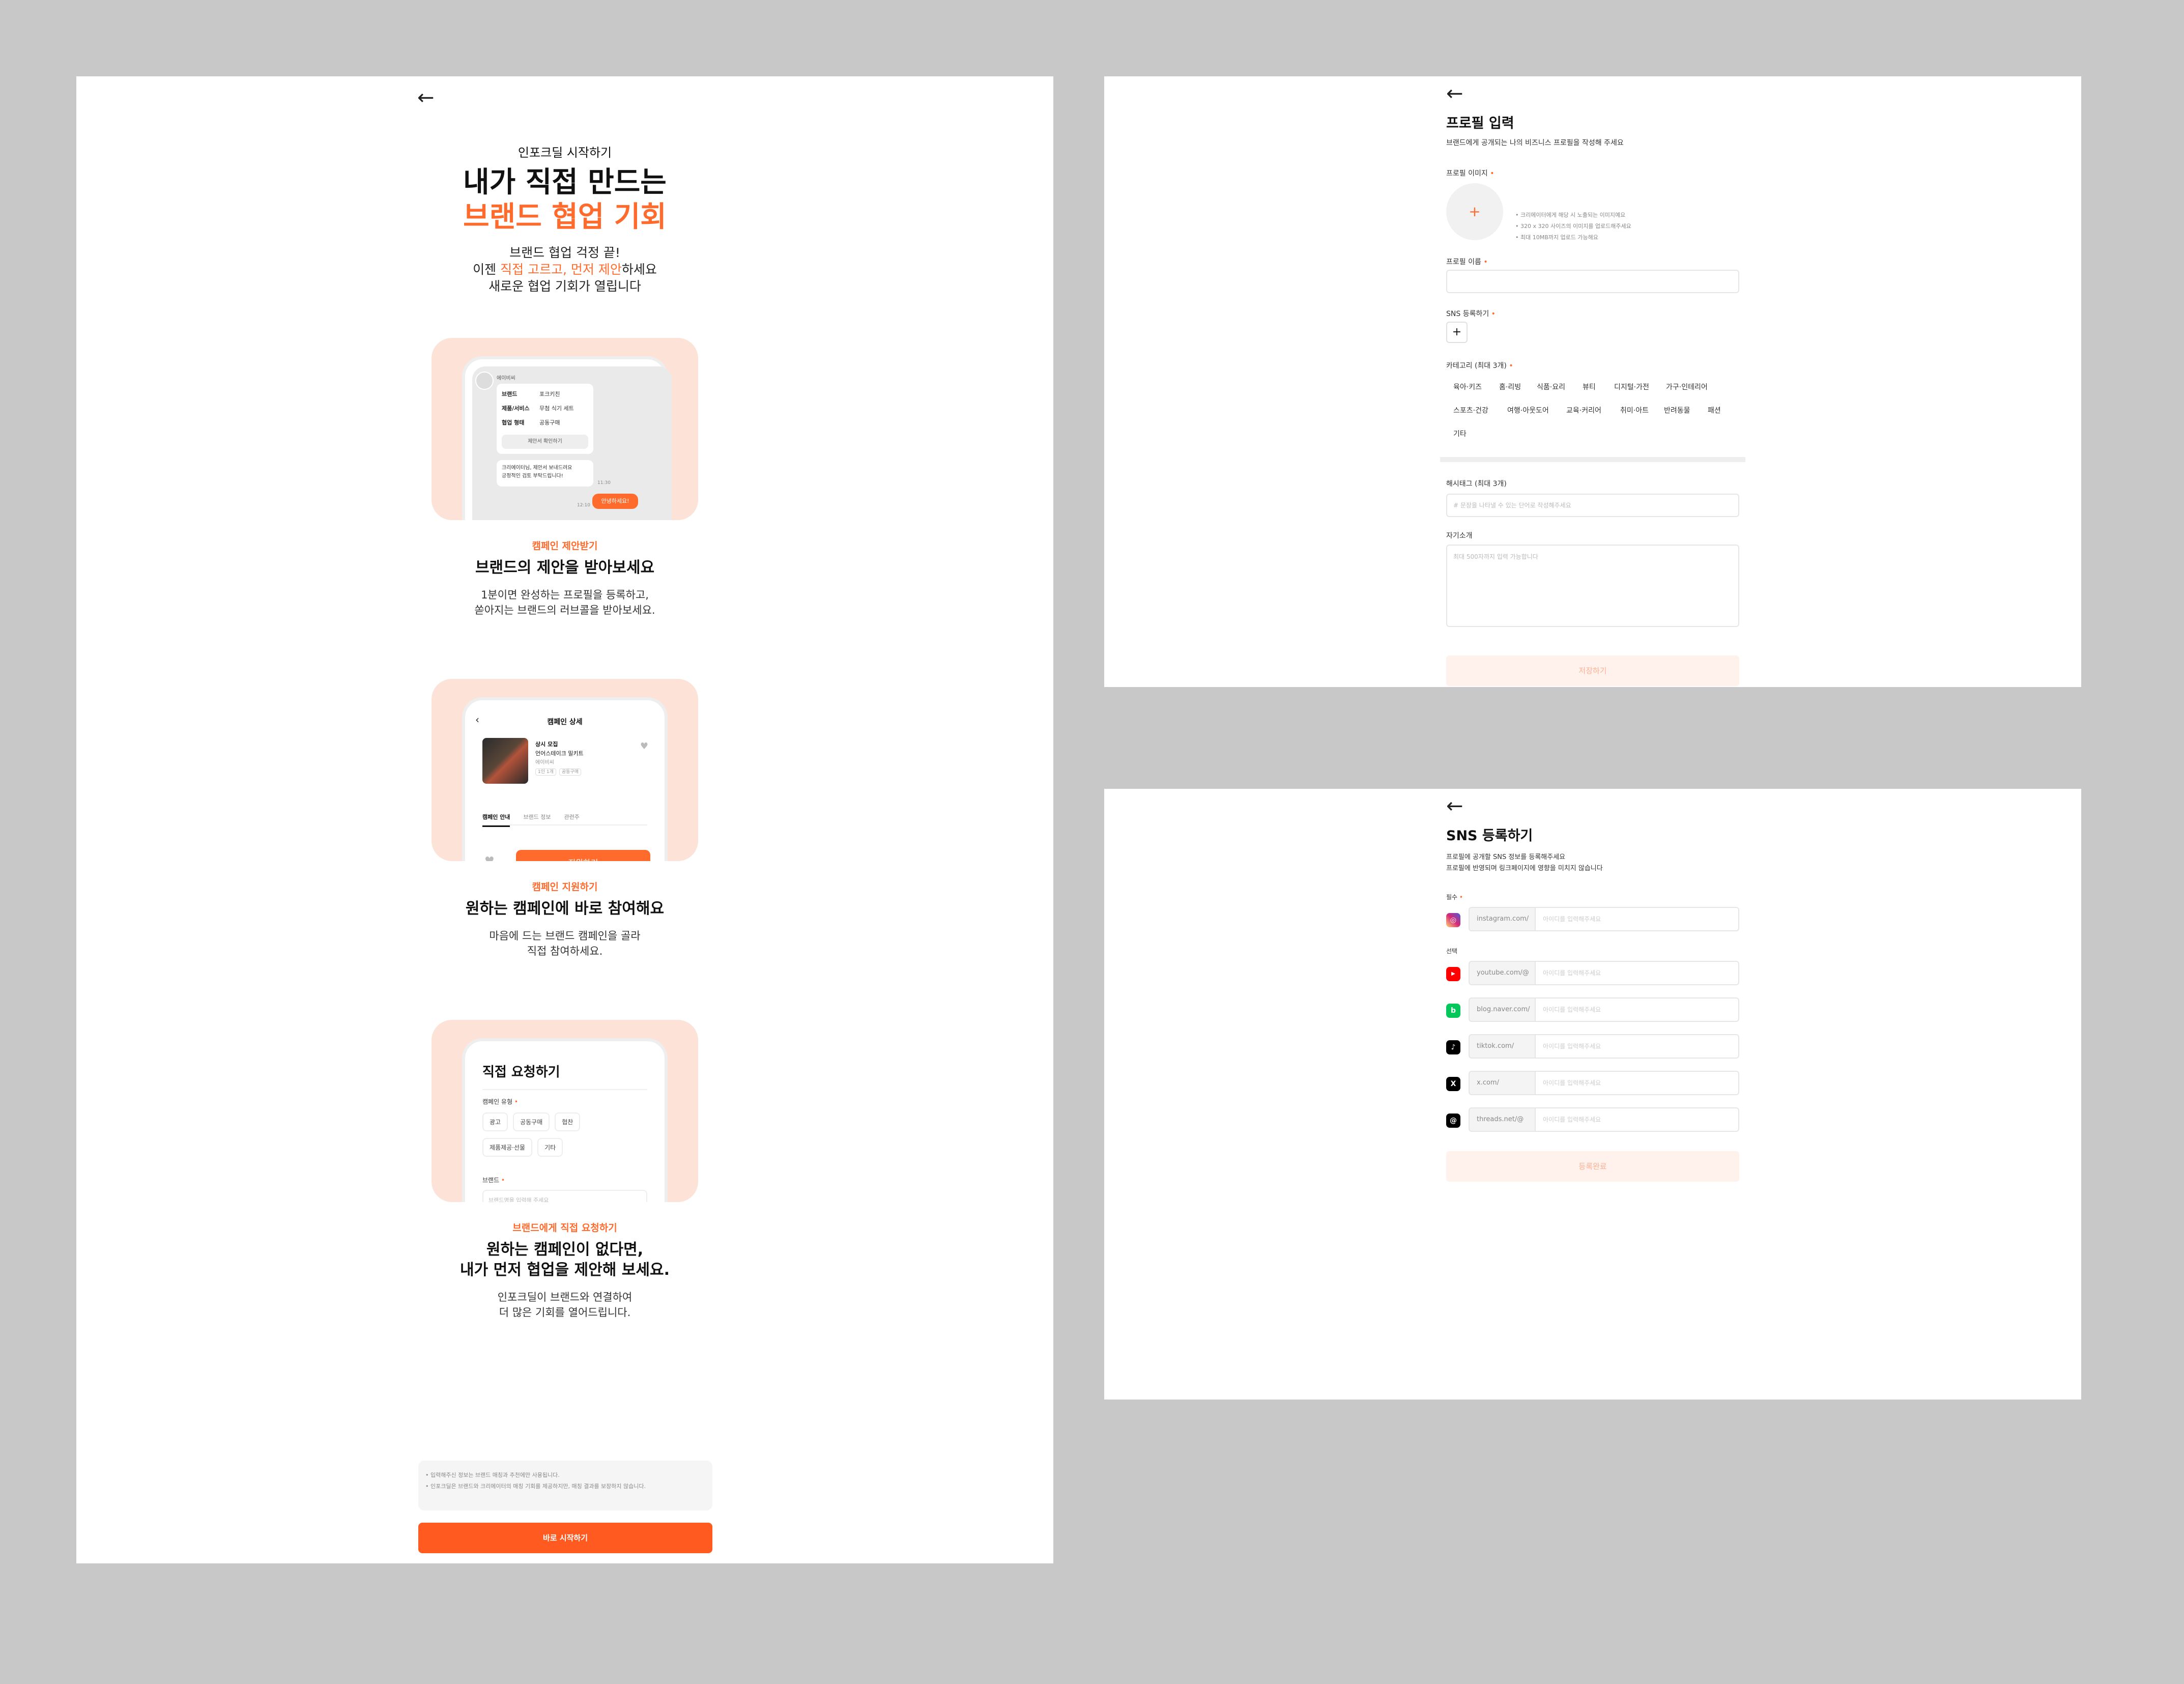 This screenshot has width=2184, height=1684. Describe the element at coordinates (583, 505) in the screenshot. I see `reply-time: 12:10` at that location.